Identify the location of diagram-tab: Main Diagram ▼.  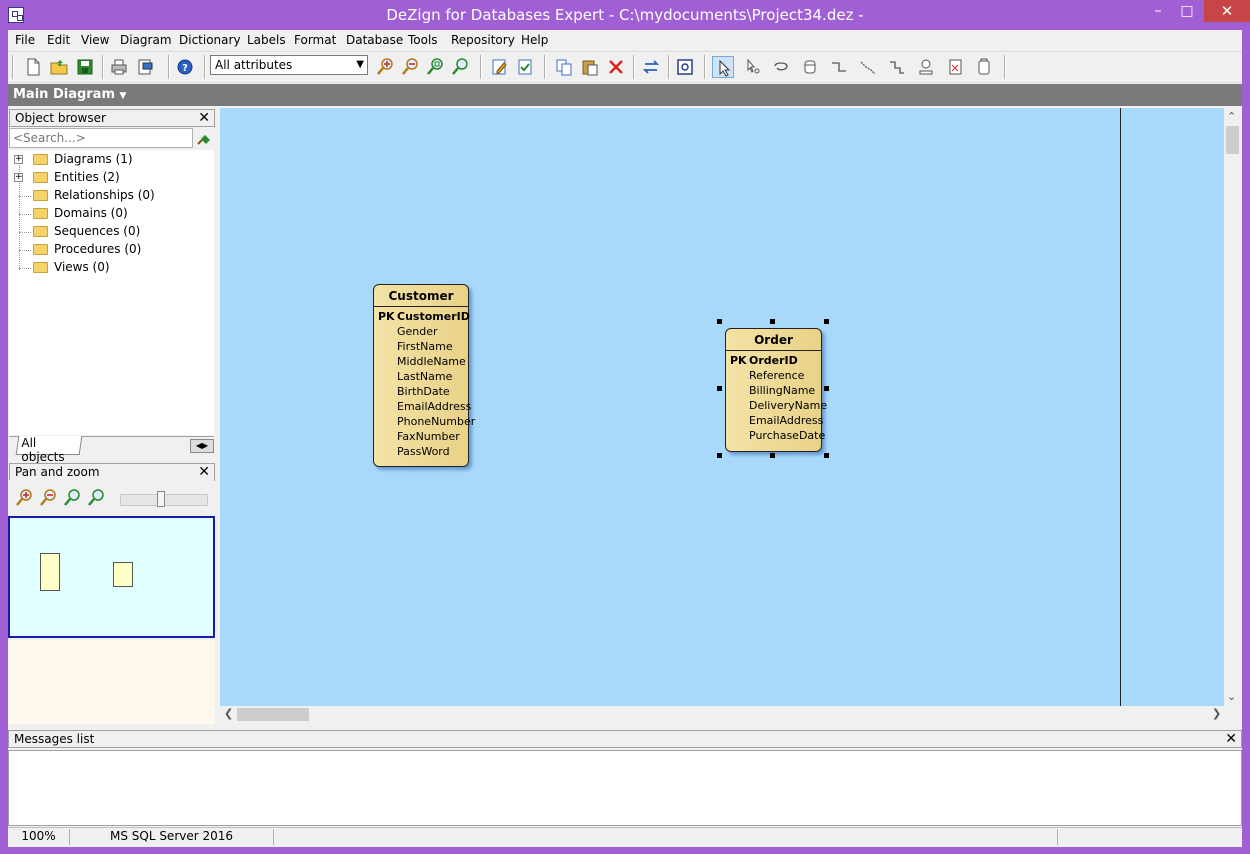
(69, 94).